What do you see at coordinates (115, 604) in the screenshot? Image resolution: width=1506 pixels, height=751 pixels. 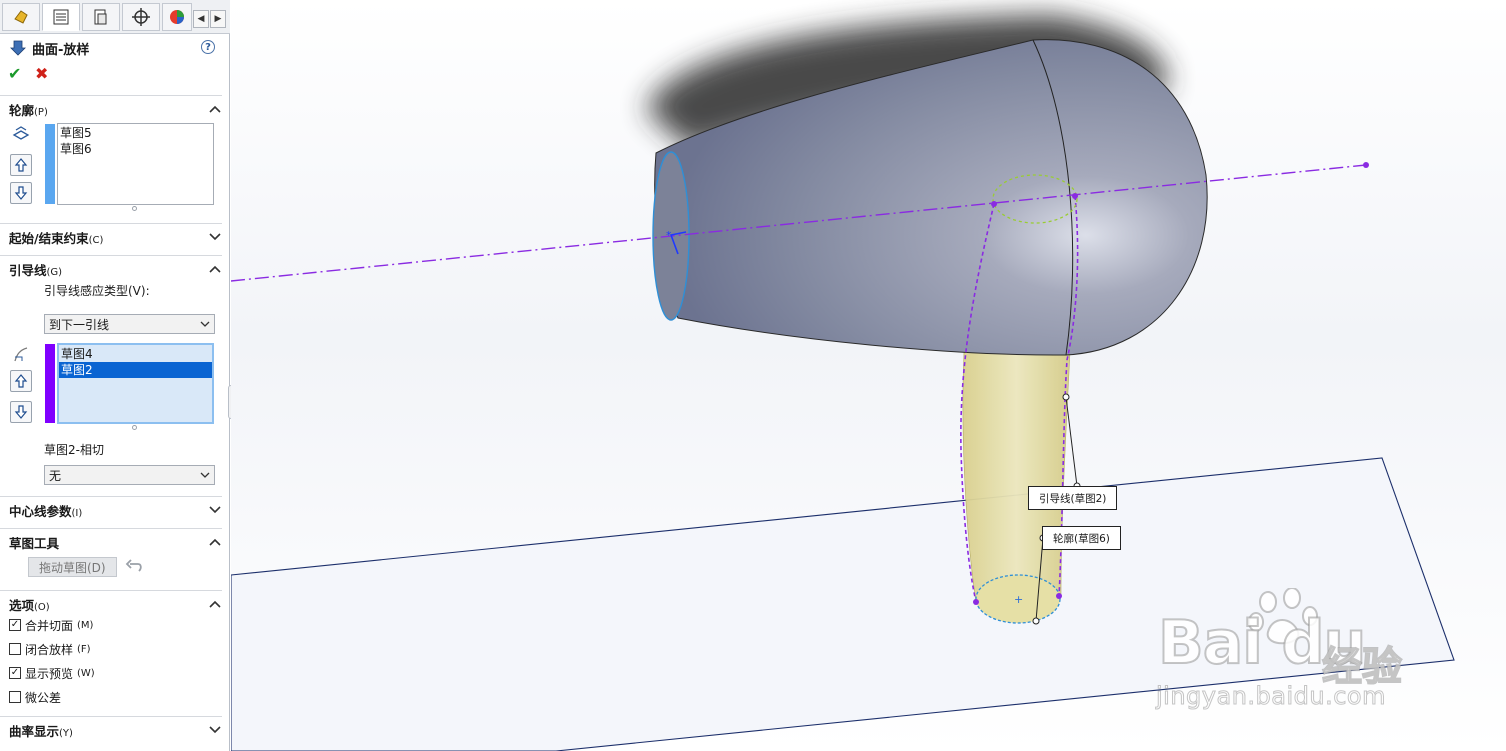 I see `section-header-options: 选项(O)` at bounding box center [115, 604].